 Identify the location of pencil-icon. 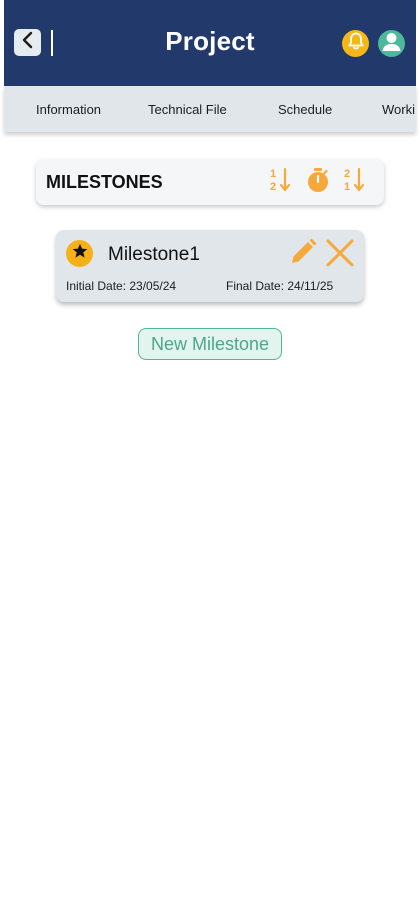
(303, 254).